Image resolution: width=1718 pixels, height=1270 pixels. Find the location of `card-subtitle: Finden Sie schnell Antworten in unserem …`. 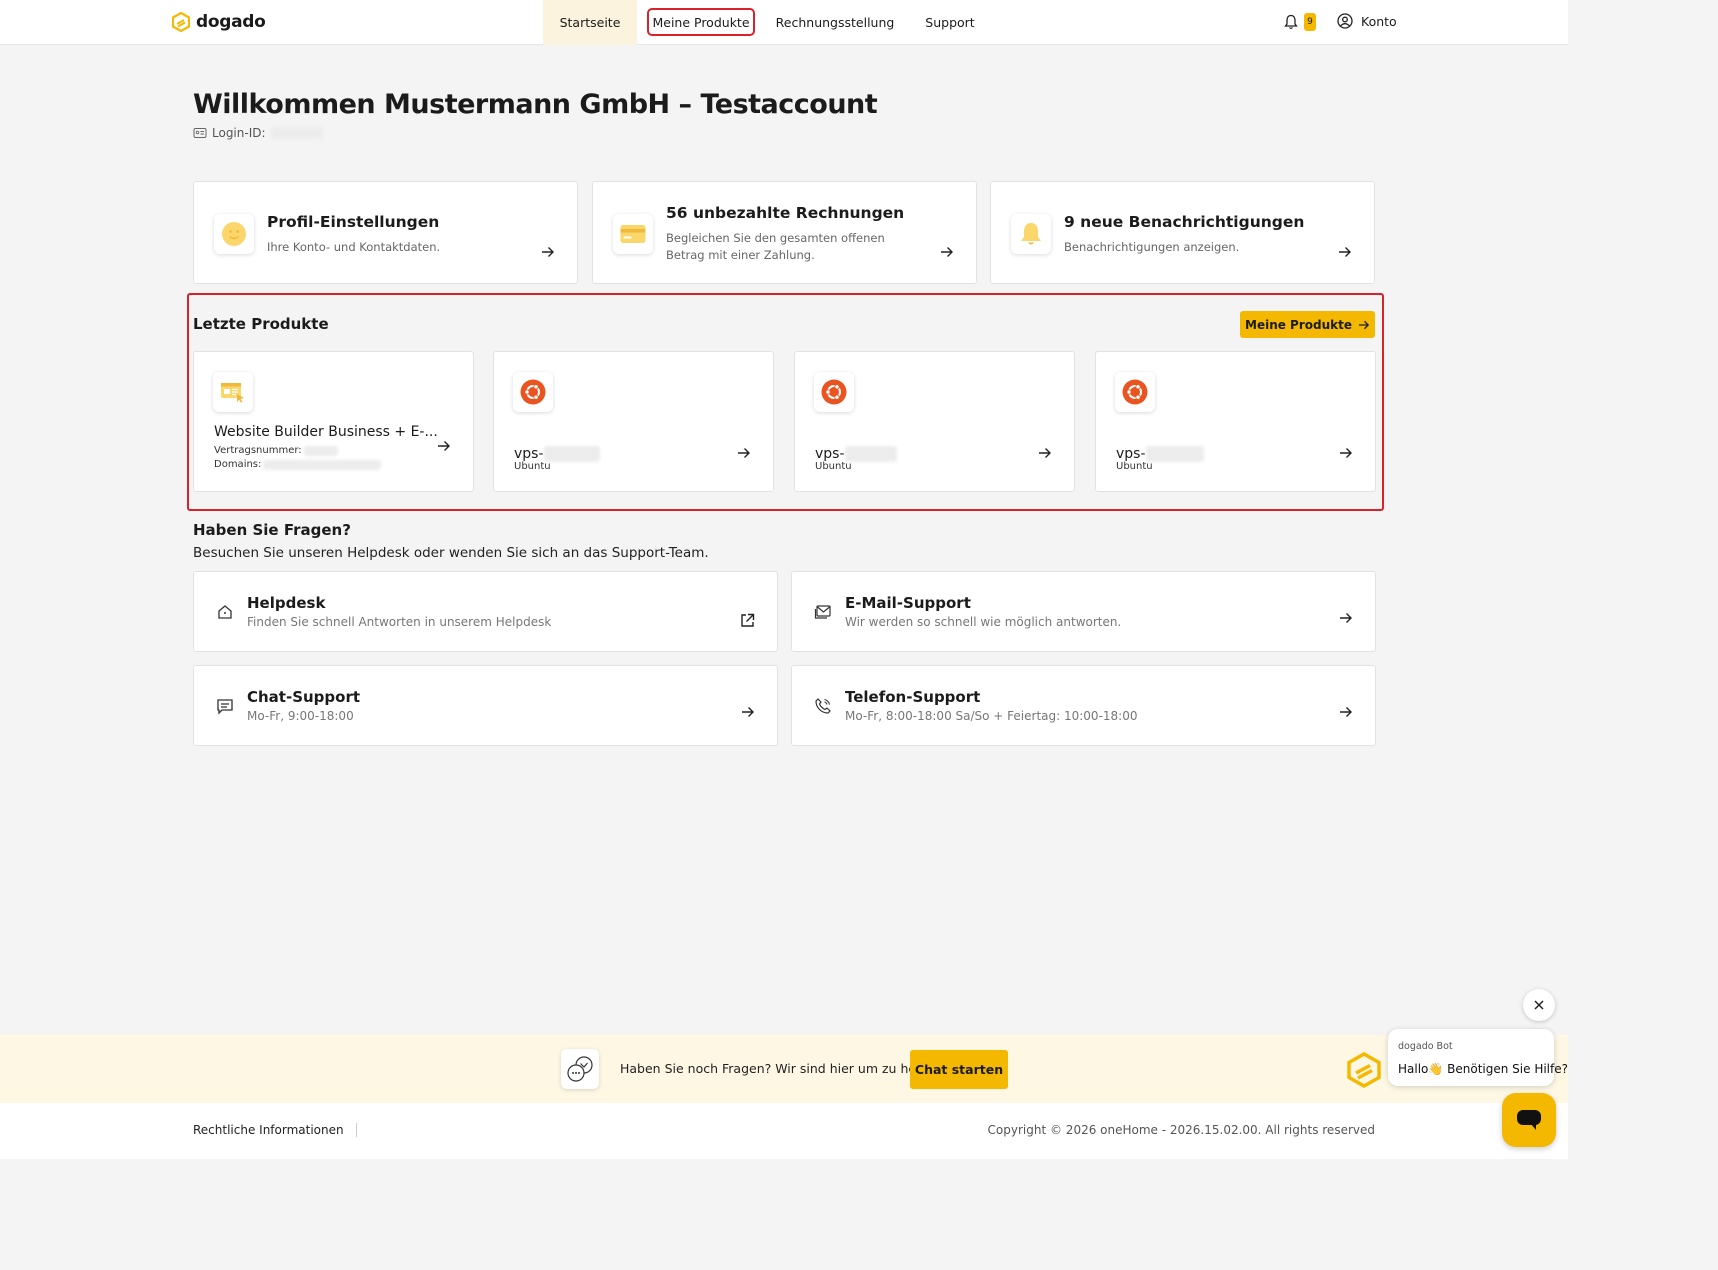

card-subtitle: Finden Sie schnell Antworten in unserem … is located at coordinates (399, 622).